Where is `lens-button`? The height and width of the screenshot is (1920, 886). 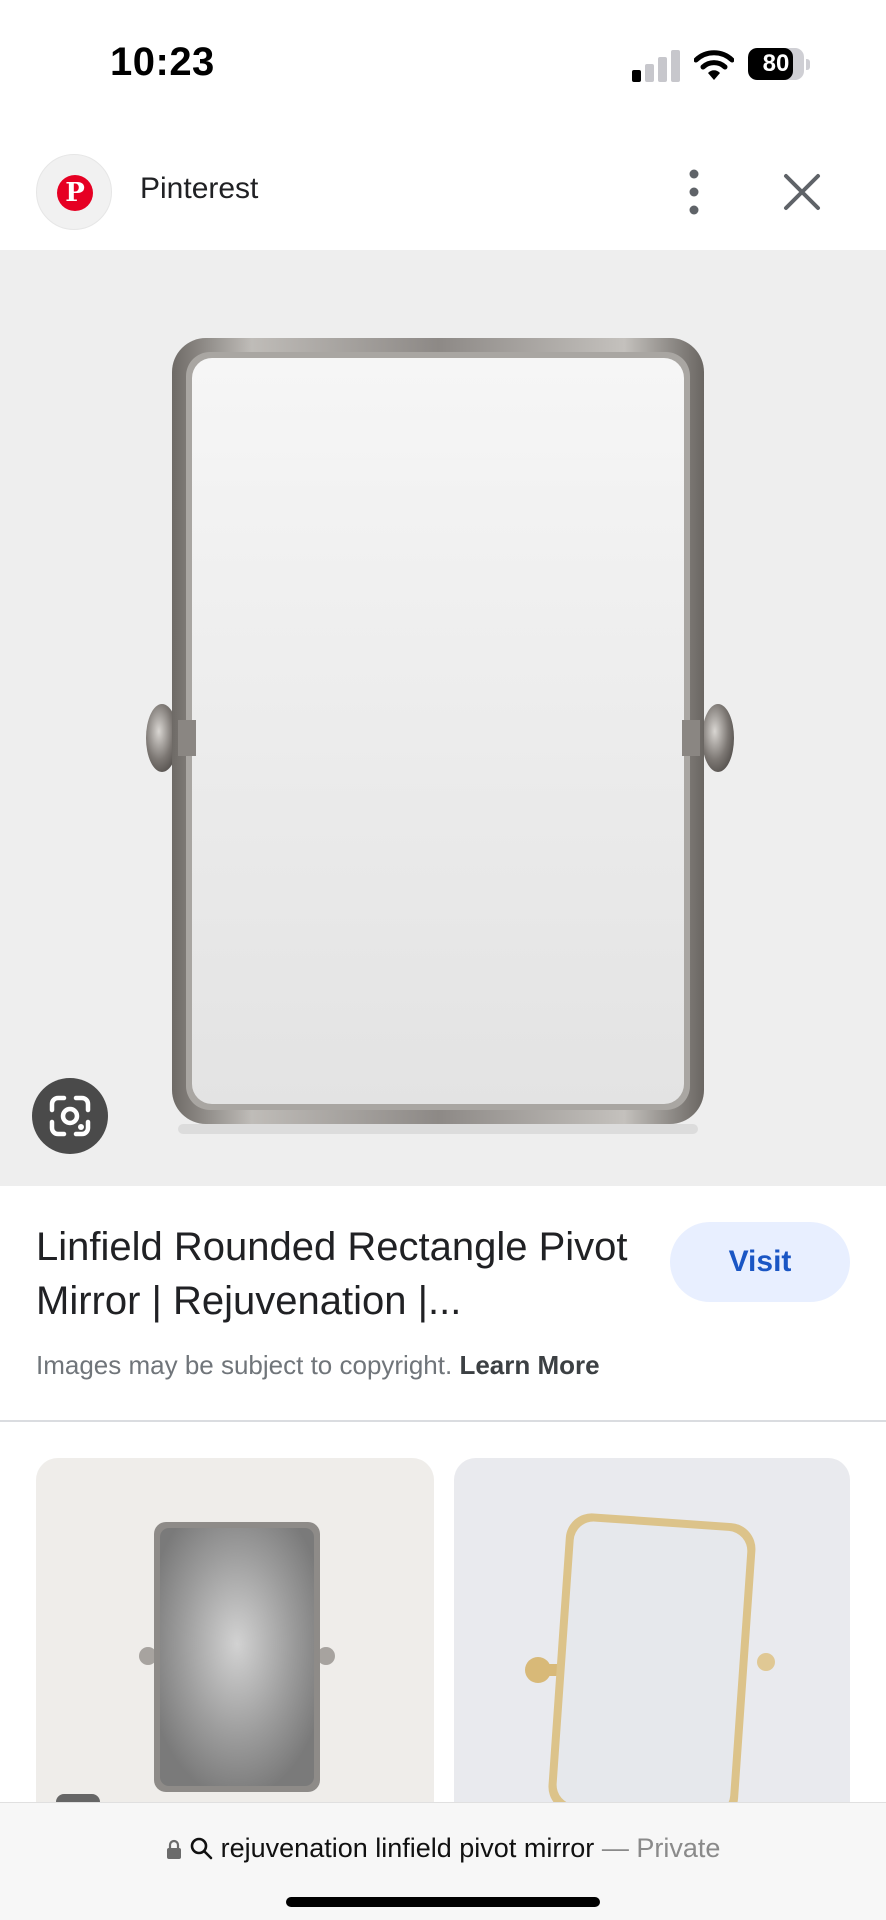
lens-button is located at coordinates (70, 1116).